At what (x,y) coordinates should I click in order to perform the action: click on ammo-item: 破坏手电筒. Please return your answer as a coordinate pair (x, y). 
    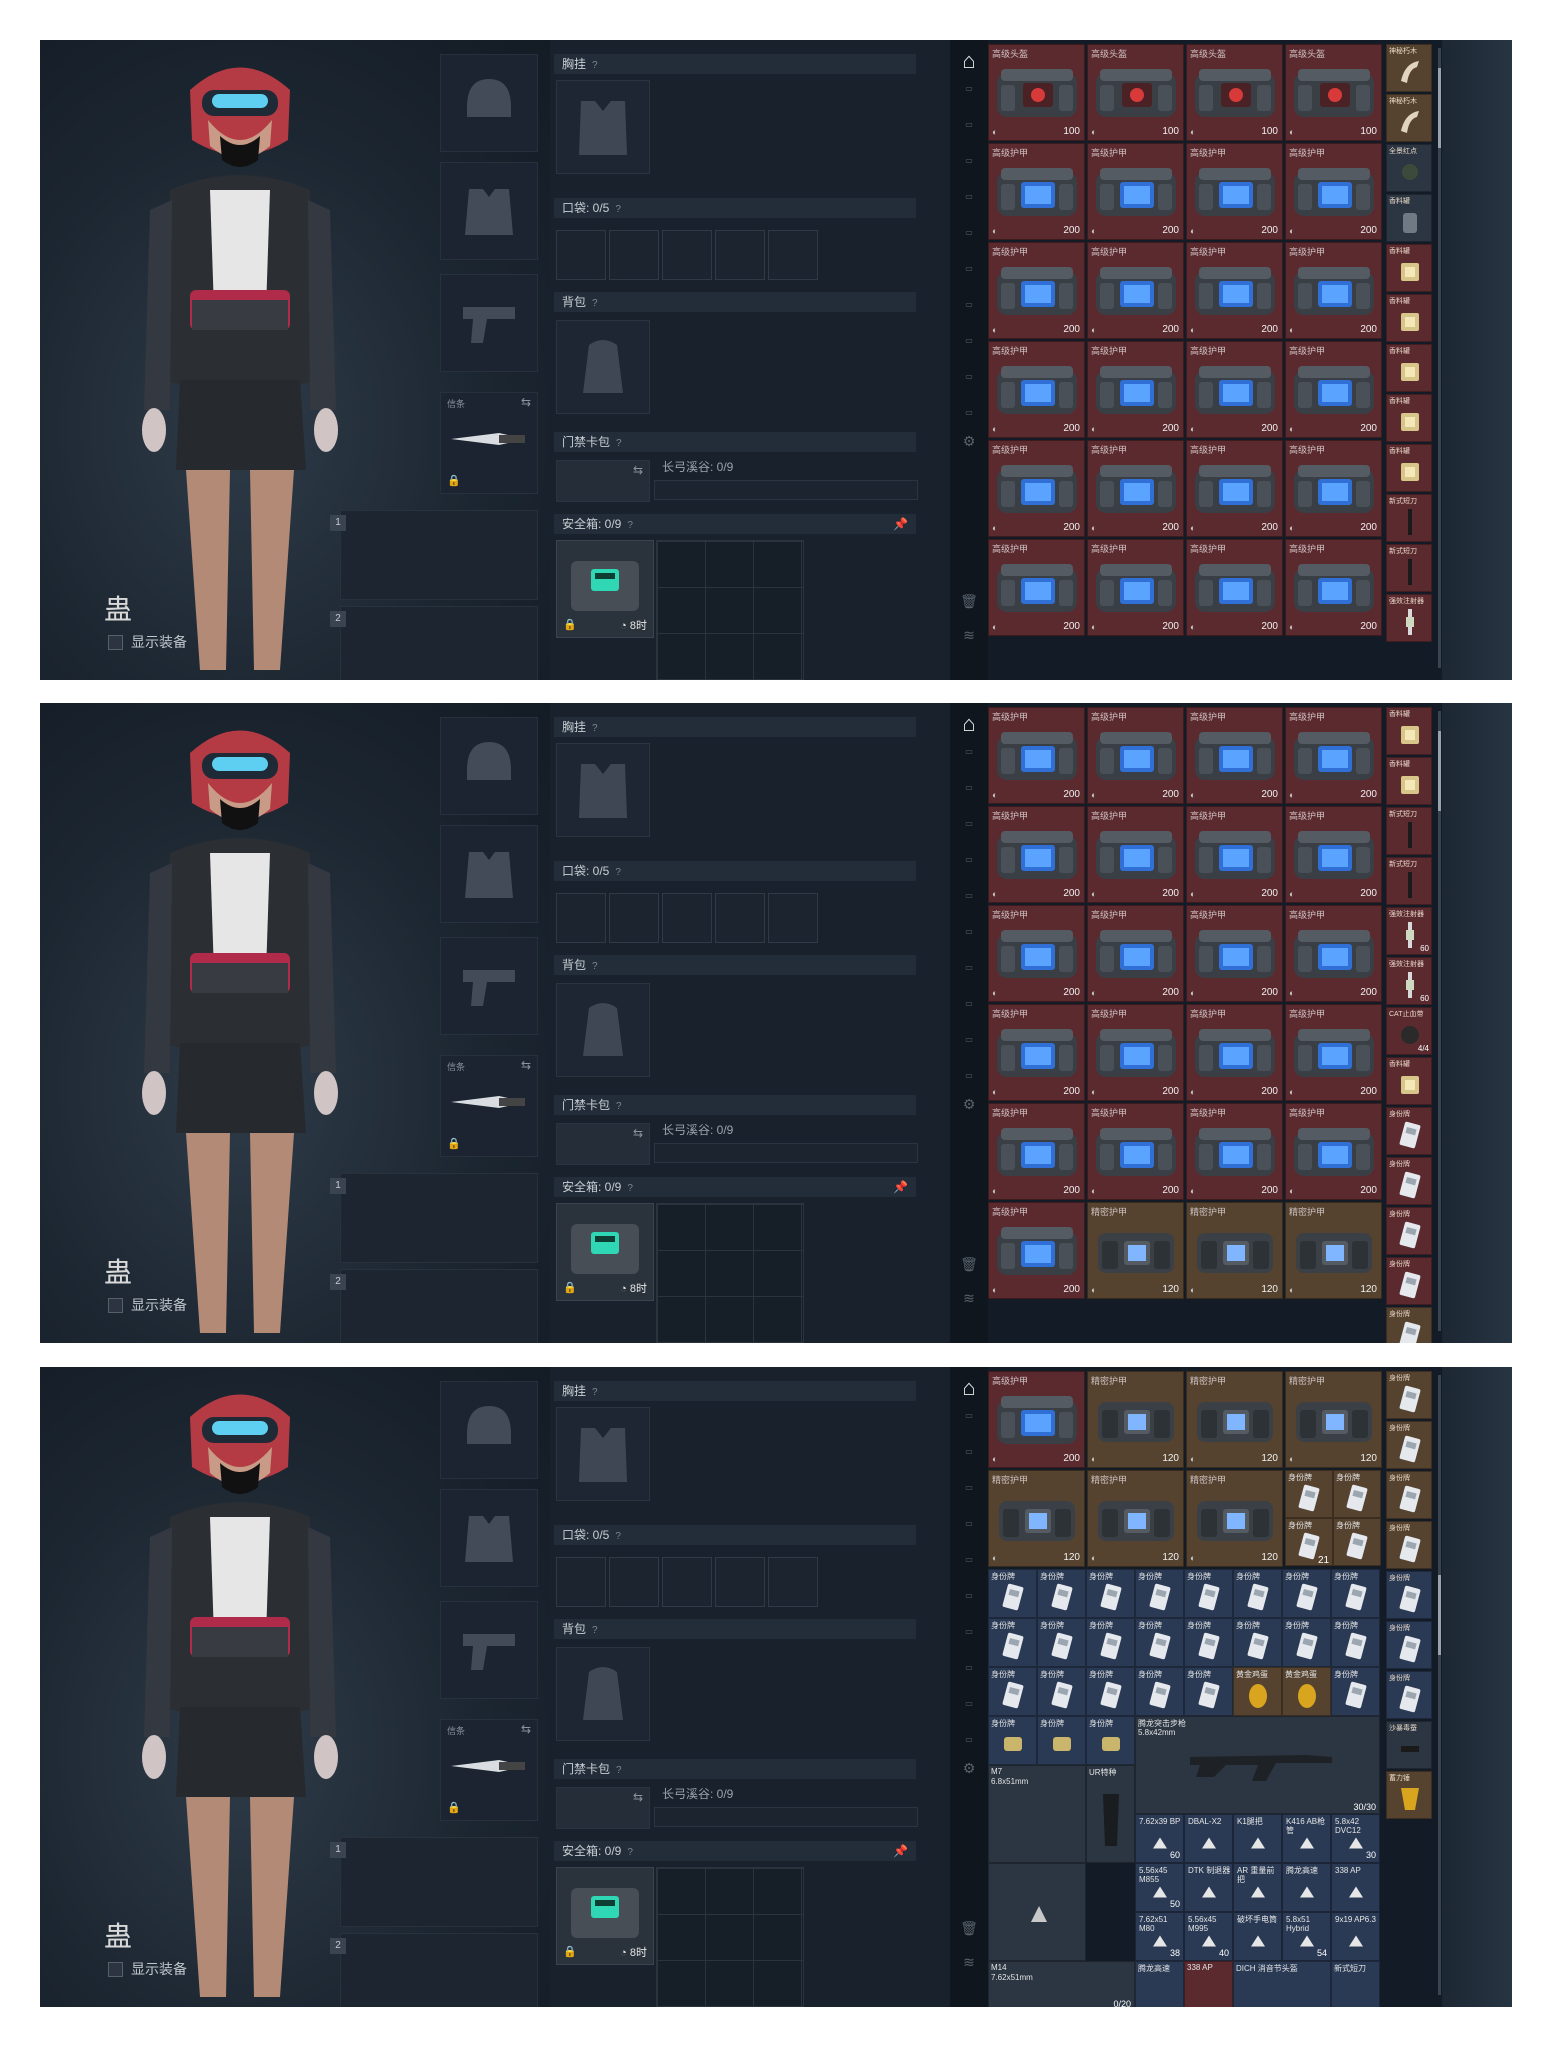
    Looking at the image, I should click on (1257, 1936).